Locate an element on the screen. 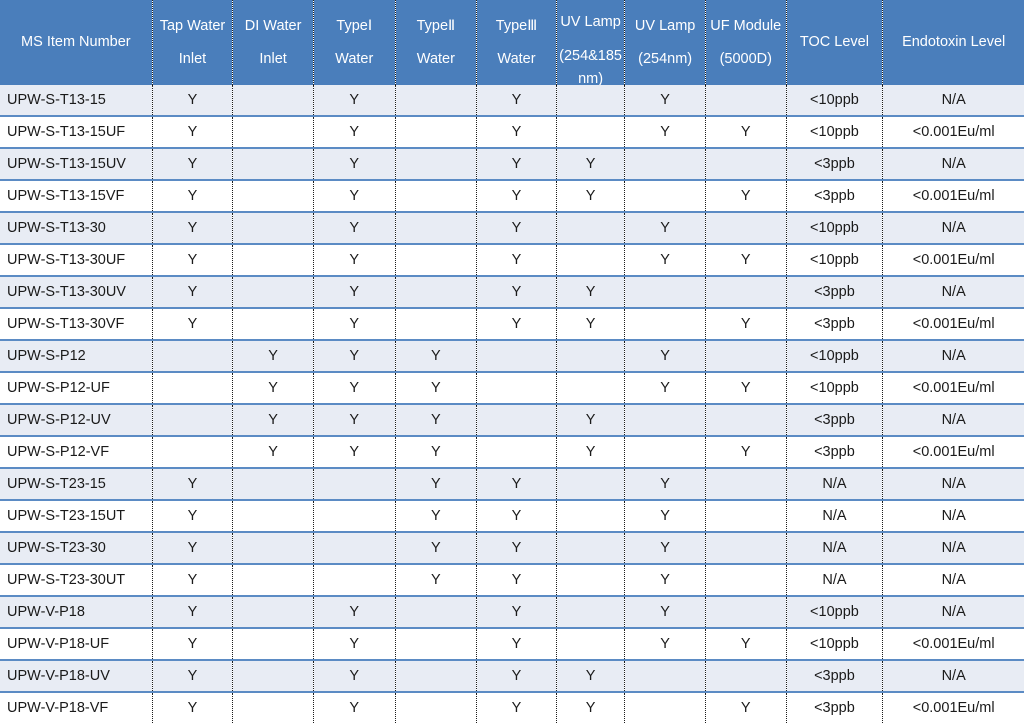 The width and height of the screenshot is (1024, 723). cell-item-number: UPW-S-T13-30UV is located at coordinates (76, 291).